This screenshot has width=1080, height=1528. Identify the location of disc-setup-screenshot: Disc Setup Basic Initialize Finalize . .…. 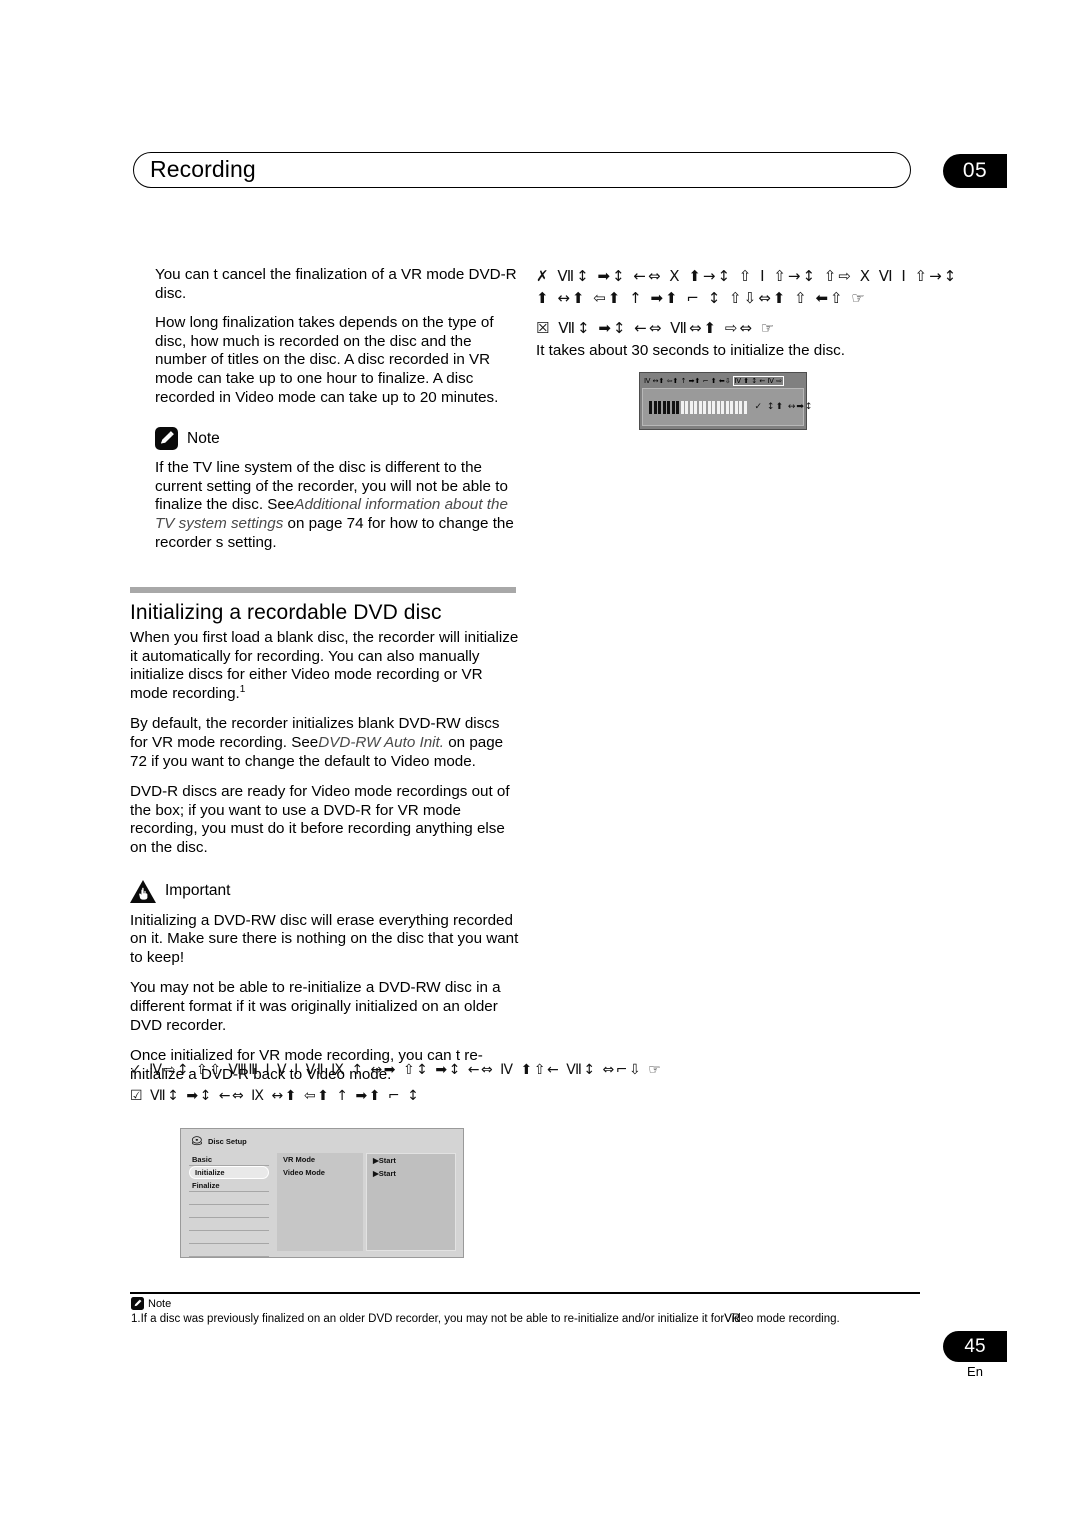
(322, 1193).